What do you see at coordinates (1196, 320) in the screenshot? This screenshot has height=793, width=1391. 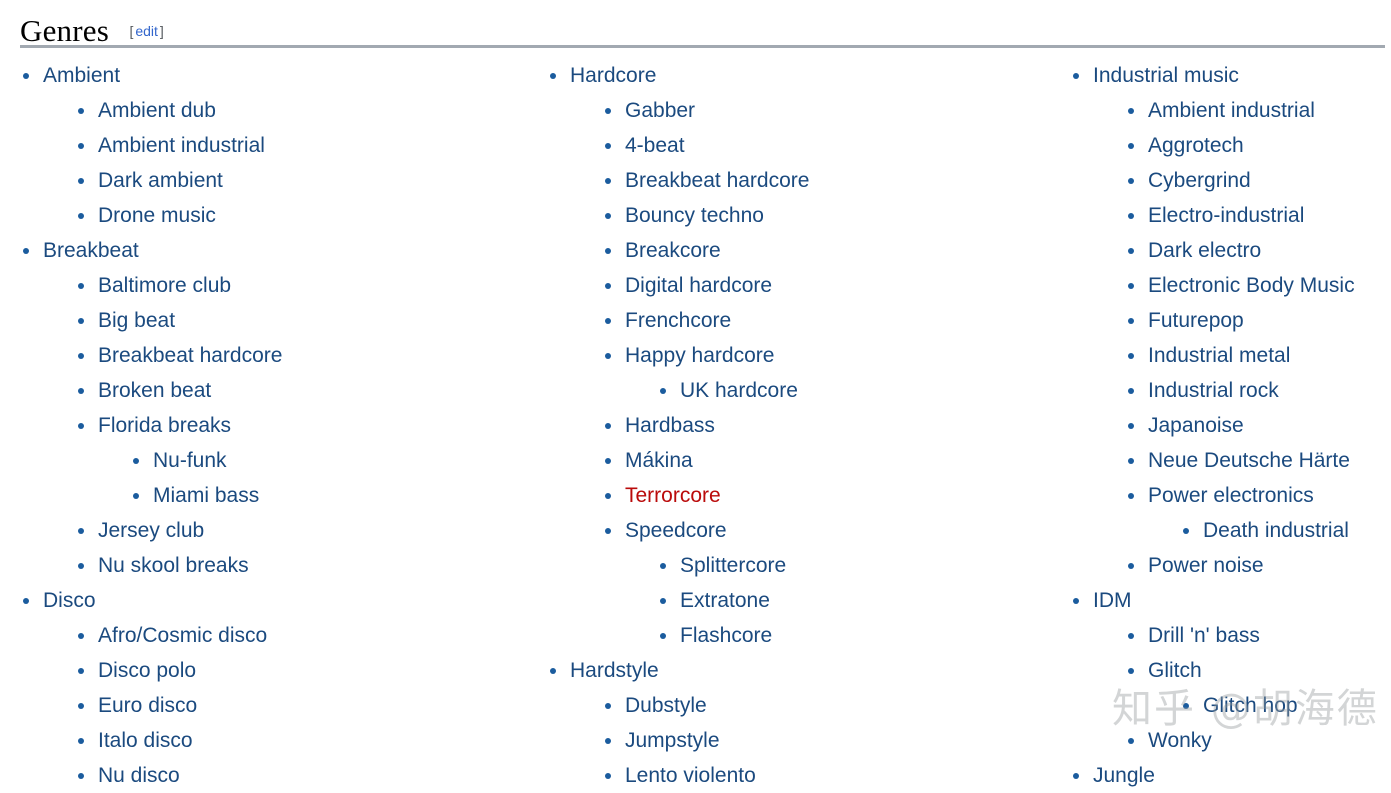 I see `genre-link-futurepop: Futurepop` at bounding box center [1196, 320].